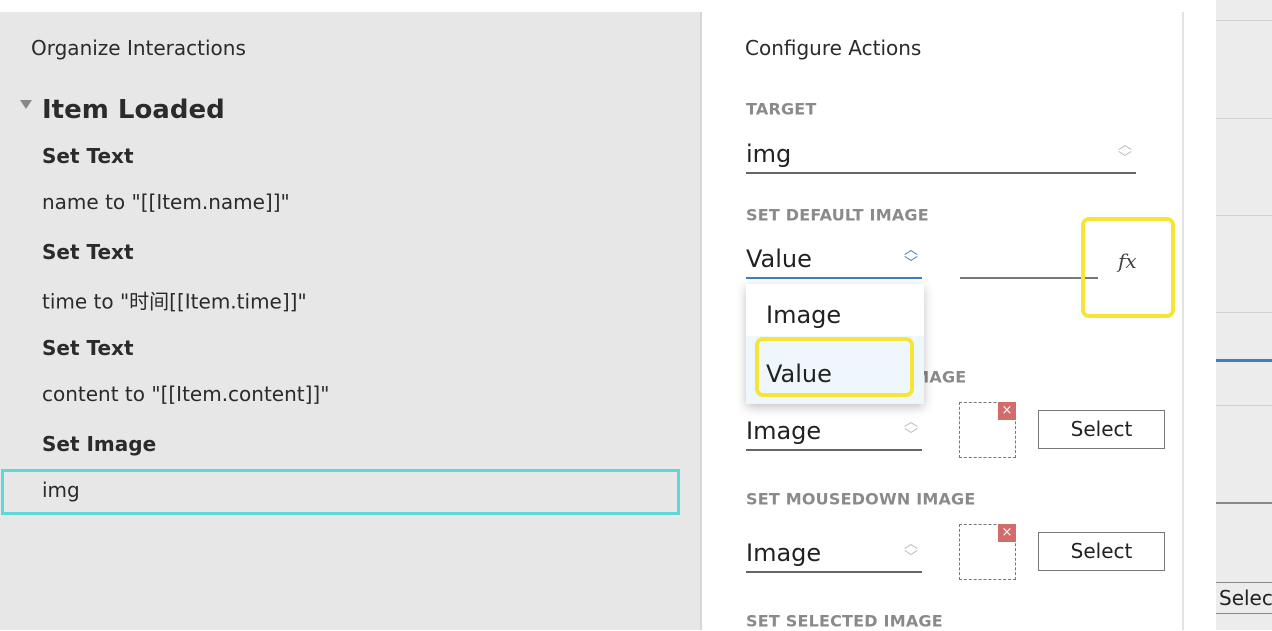 This screenshot has height=631, width=1272. I want to click on fx-icon: fx, so click(1127, 261).